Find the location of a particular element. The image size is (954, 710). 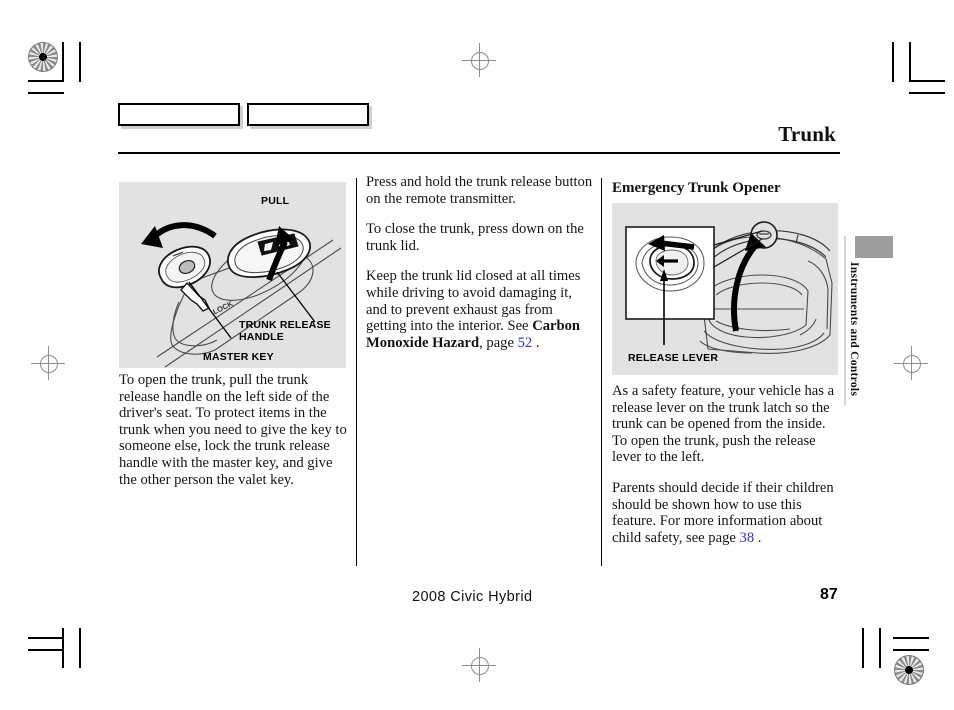

thumb-tab-marker is located at coordinates (874, 247).